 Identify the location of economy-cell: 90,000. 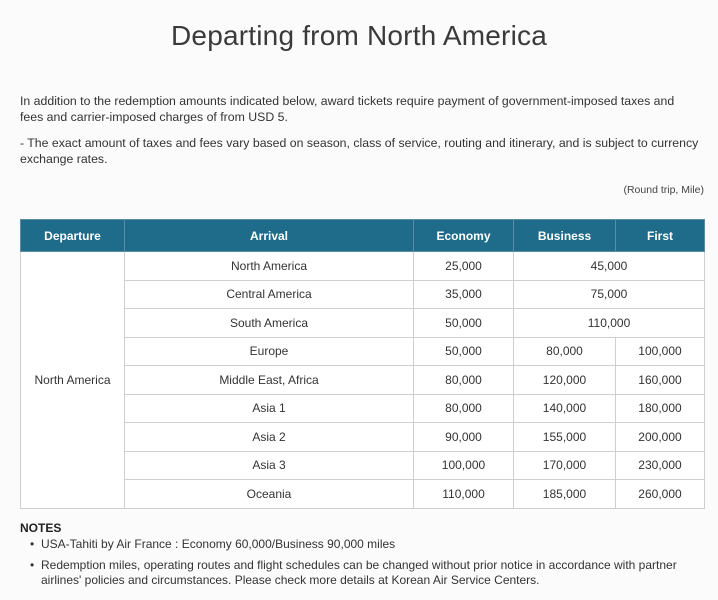
(463, 437).